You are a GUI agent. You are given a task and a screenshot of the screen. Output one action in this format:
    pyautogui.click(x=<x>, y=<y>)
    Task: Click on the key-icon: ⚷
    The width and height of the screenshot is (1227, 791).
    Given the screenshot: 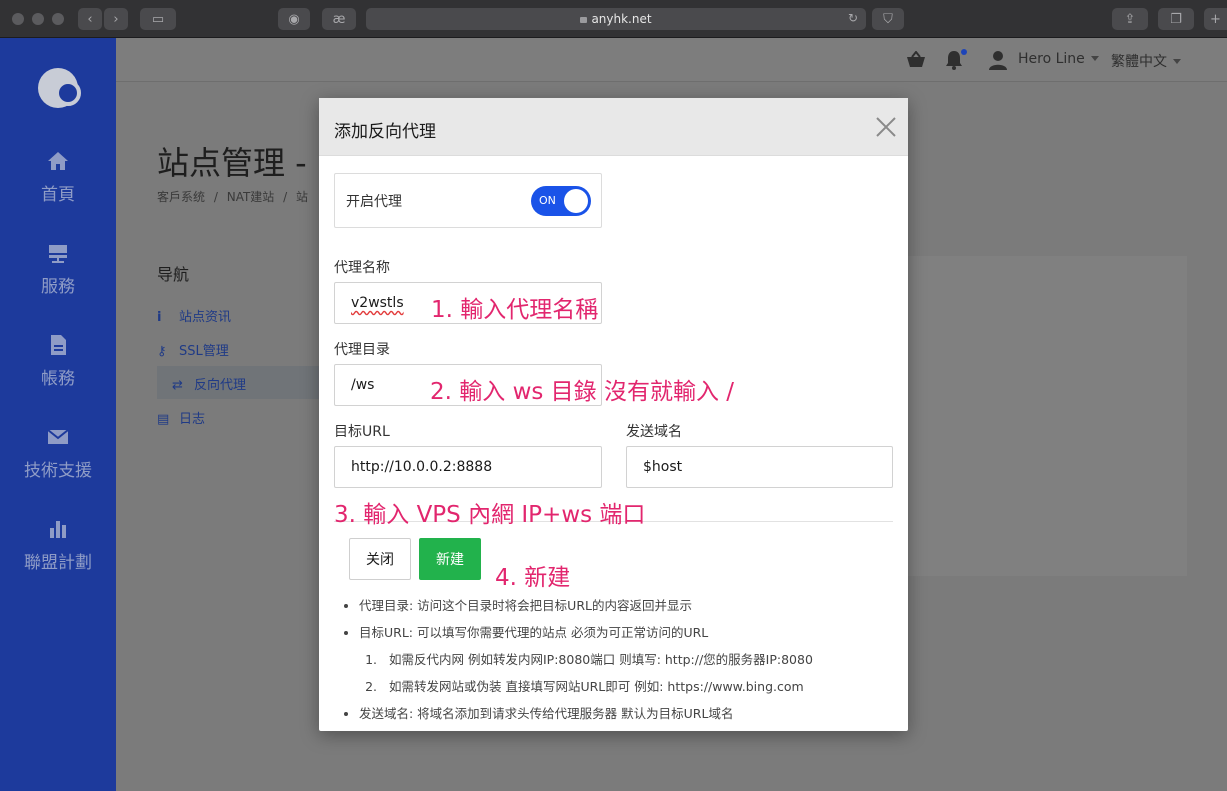 What is the action you would take?
    pyautogui.click(x=162, y=351)
    